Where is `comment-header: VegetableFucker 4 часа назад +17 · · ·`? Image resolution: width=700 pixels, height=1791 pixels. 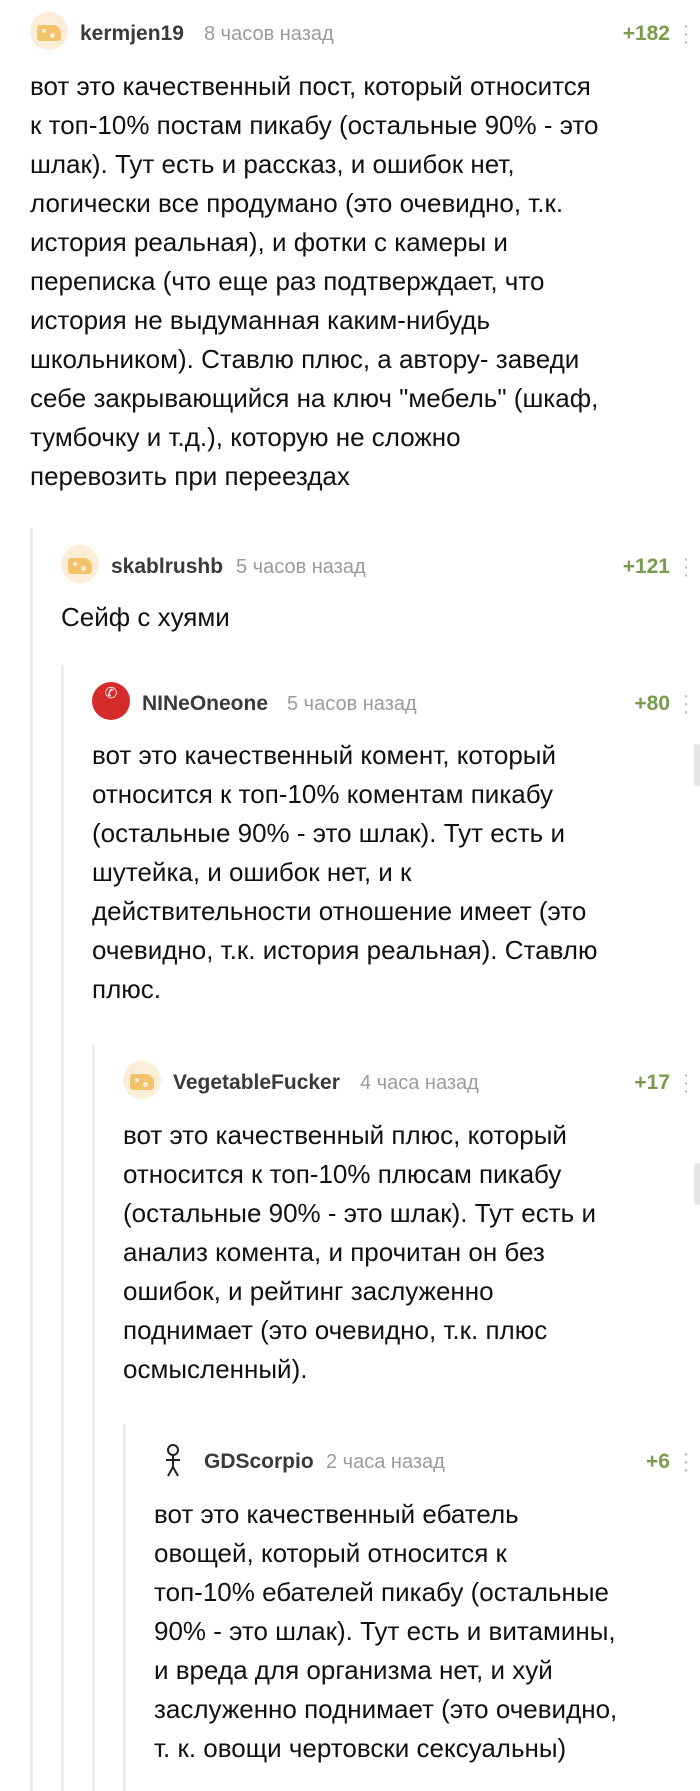
comment-header: VegetableFucker 4 часа назад +17 · · · is located at coordinates (411, 1075).